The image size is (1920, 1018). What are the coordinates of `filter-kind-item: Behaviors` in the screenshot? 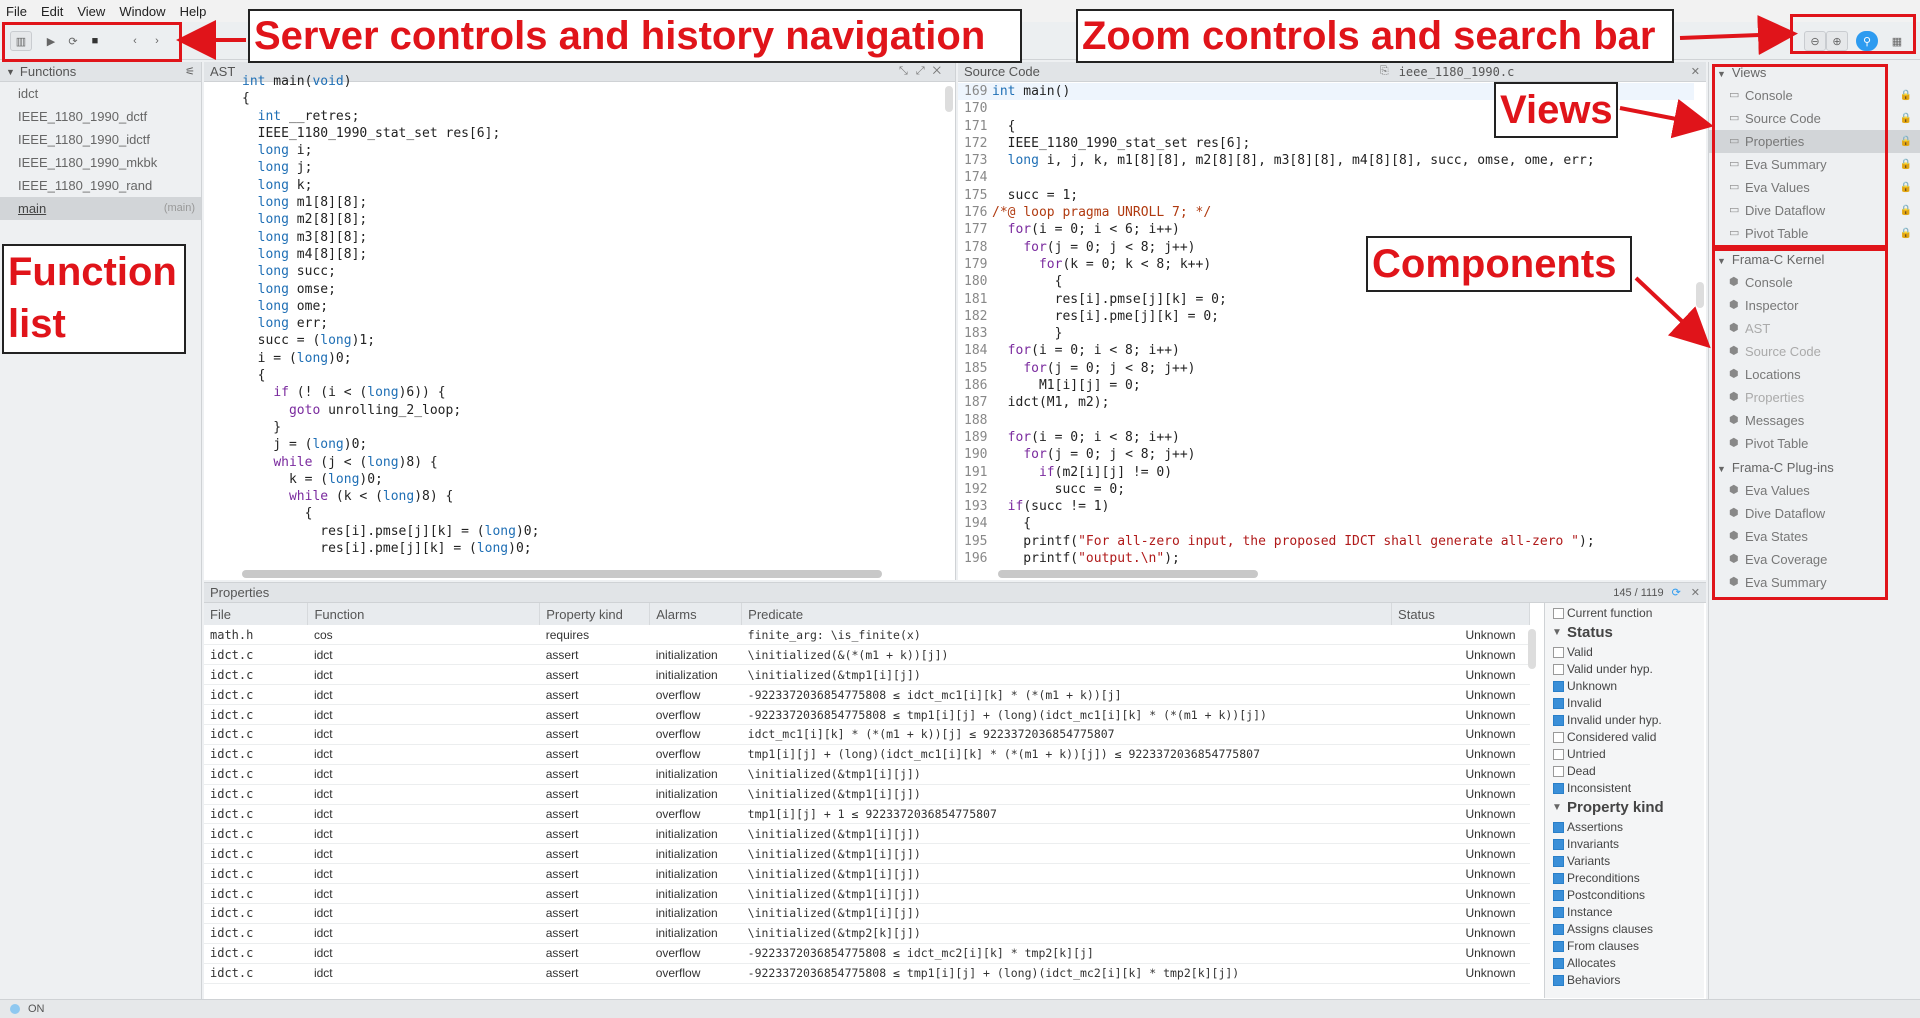 It's located at (1624, 980).